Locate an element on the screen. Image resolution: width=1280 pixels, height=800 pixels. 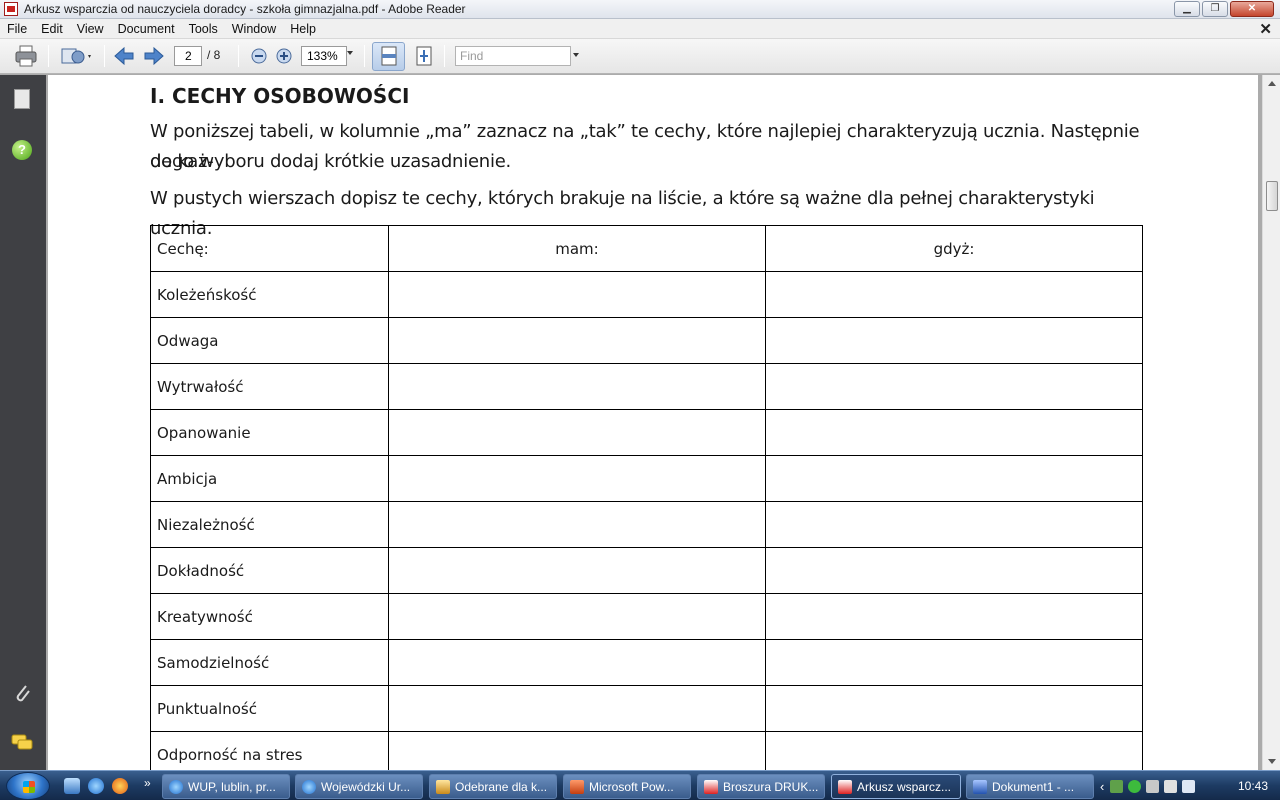
start-button is located at coordinates (28, 786).